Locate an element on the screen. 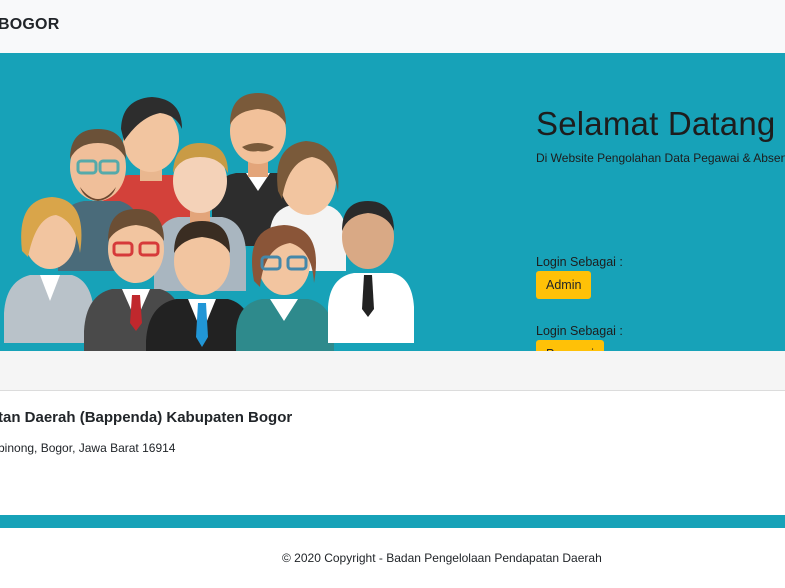 The width and height of the screenshot is (785, 588). top-navbar: BOGOR is located at coordinates (392, 26).